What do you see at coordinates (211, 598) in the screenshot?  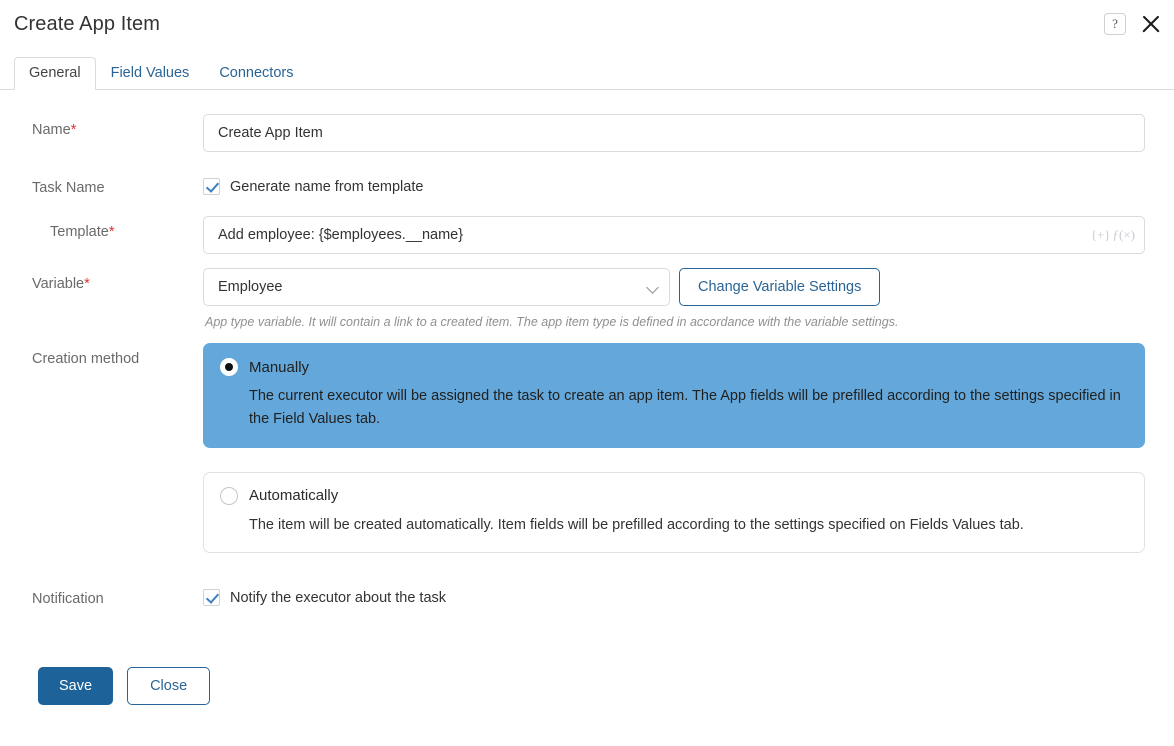 I see `notify-executor-checkbox` at bounding box center [211, 598].